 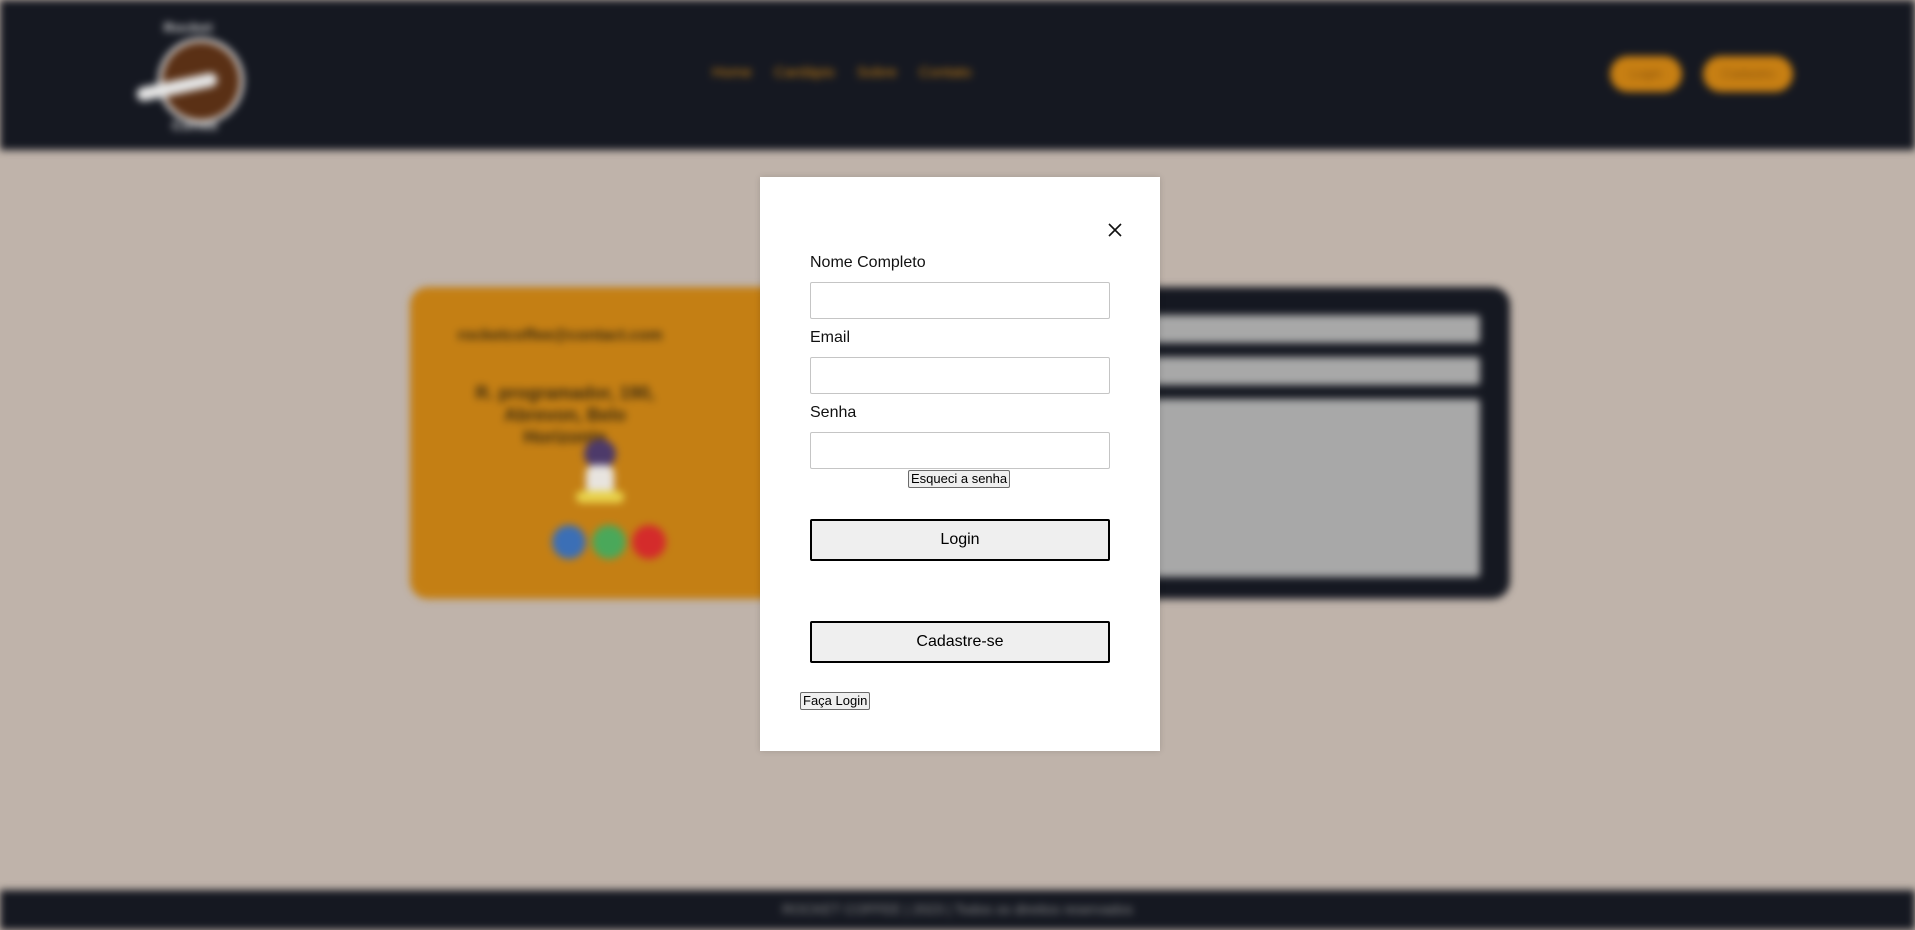 What do you see at coordinates (196, 77) in the screenshot?
I see `logo: Rocket Coffee` at bounding box center [196, 77].